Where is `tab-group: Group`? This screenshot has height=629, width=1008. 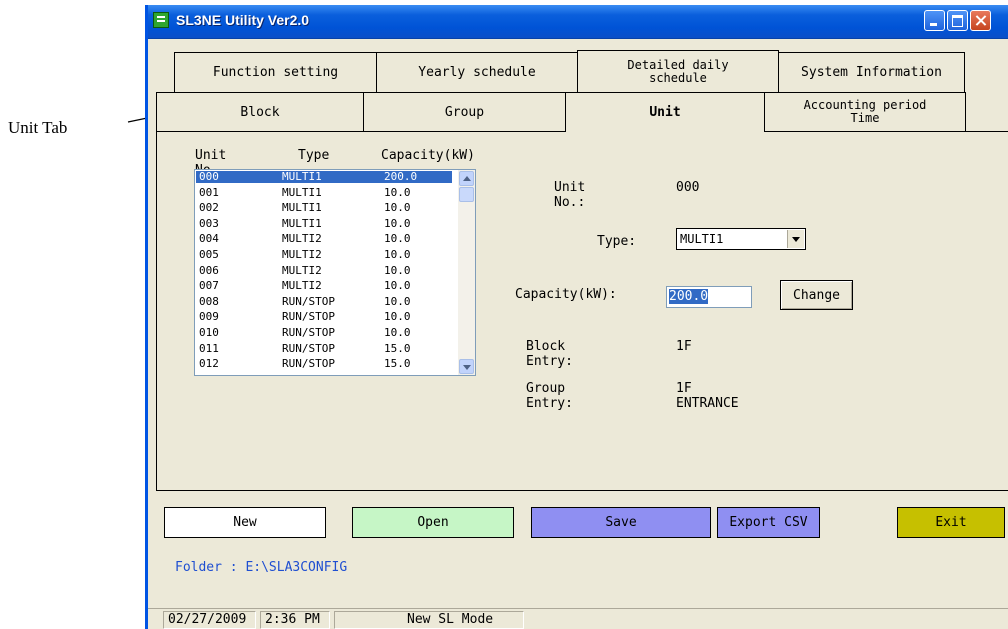 tab-group: Group is located at coordinates (464, 111).